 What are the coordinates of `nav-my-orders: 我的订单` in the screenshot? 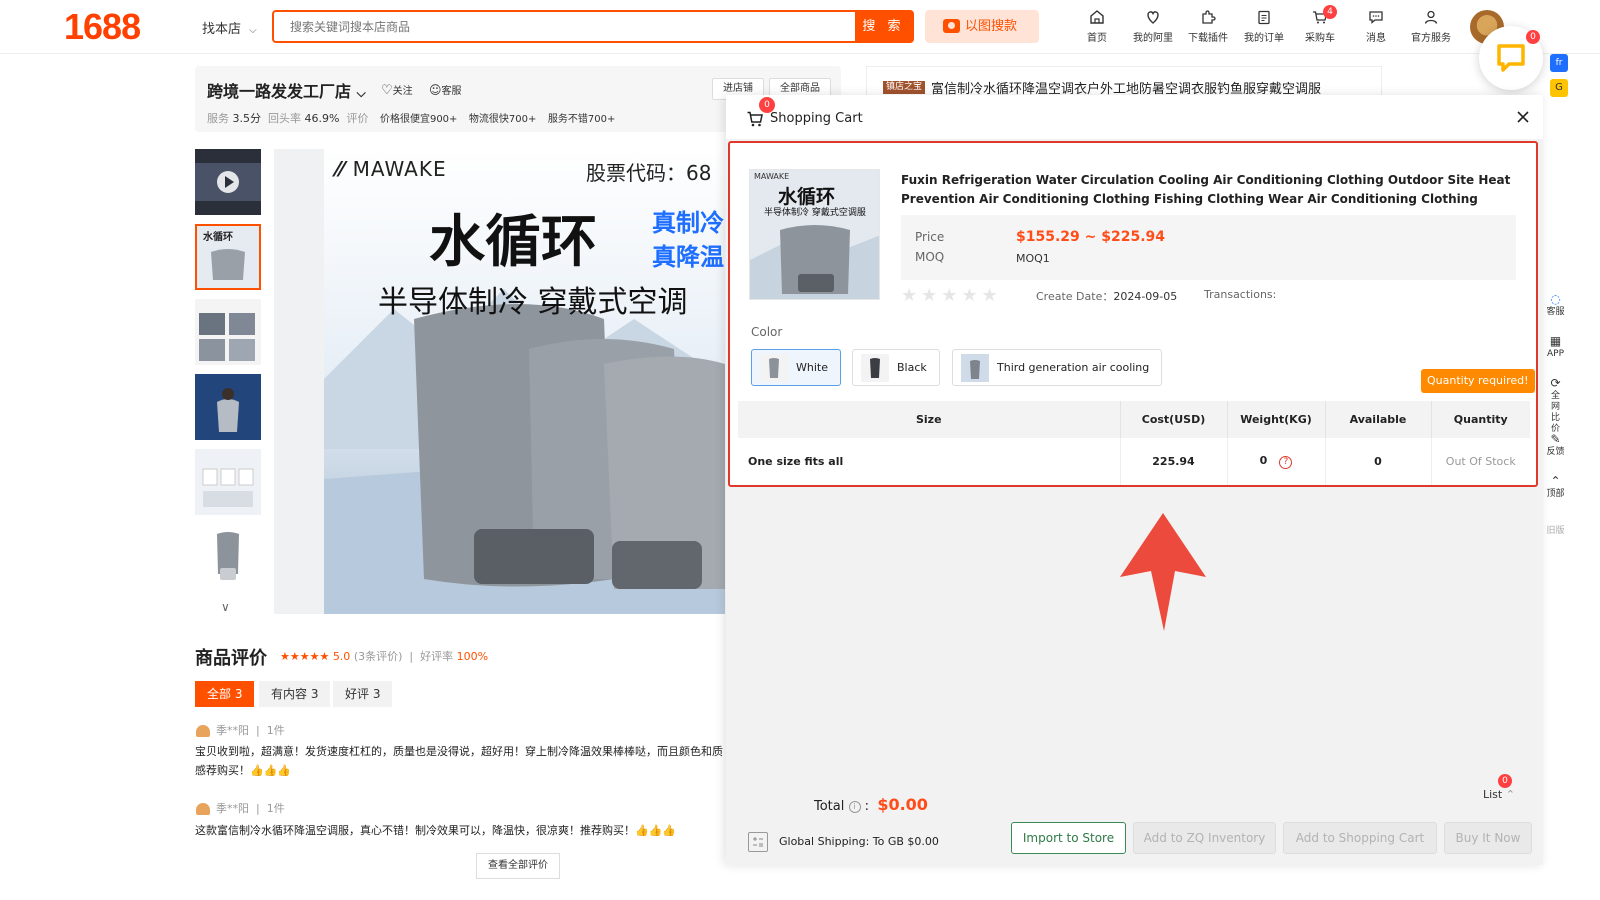 It's located at (1264, 26).